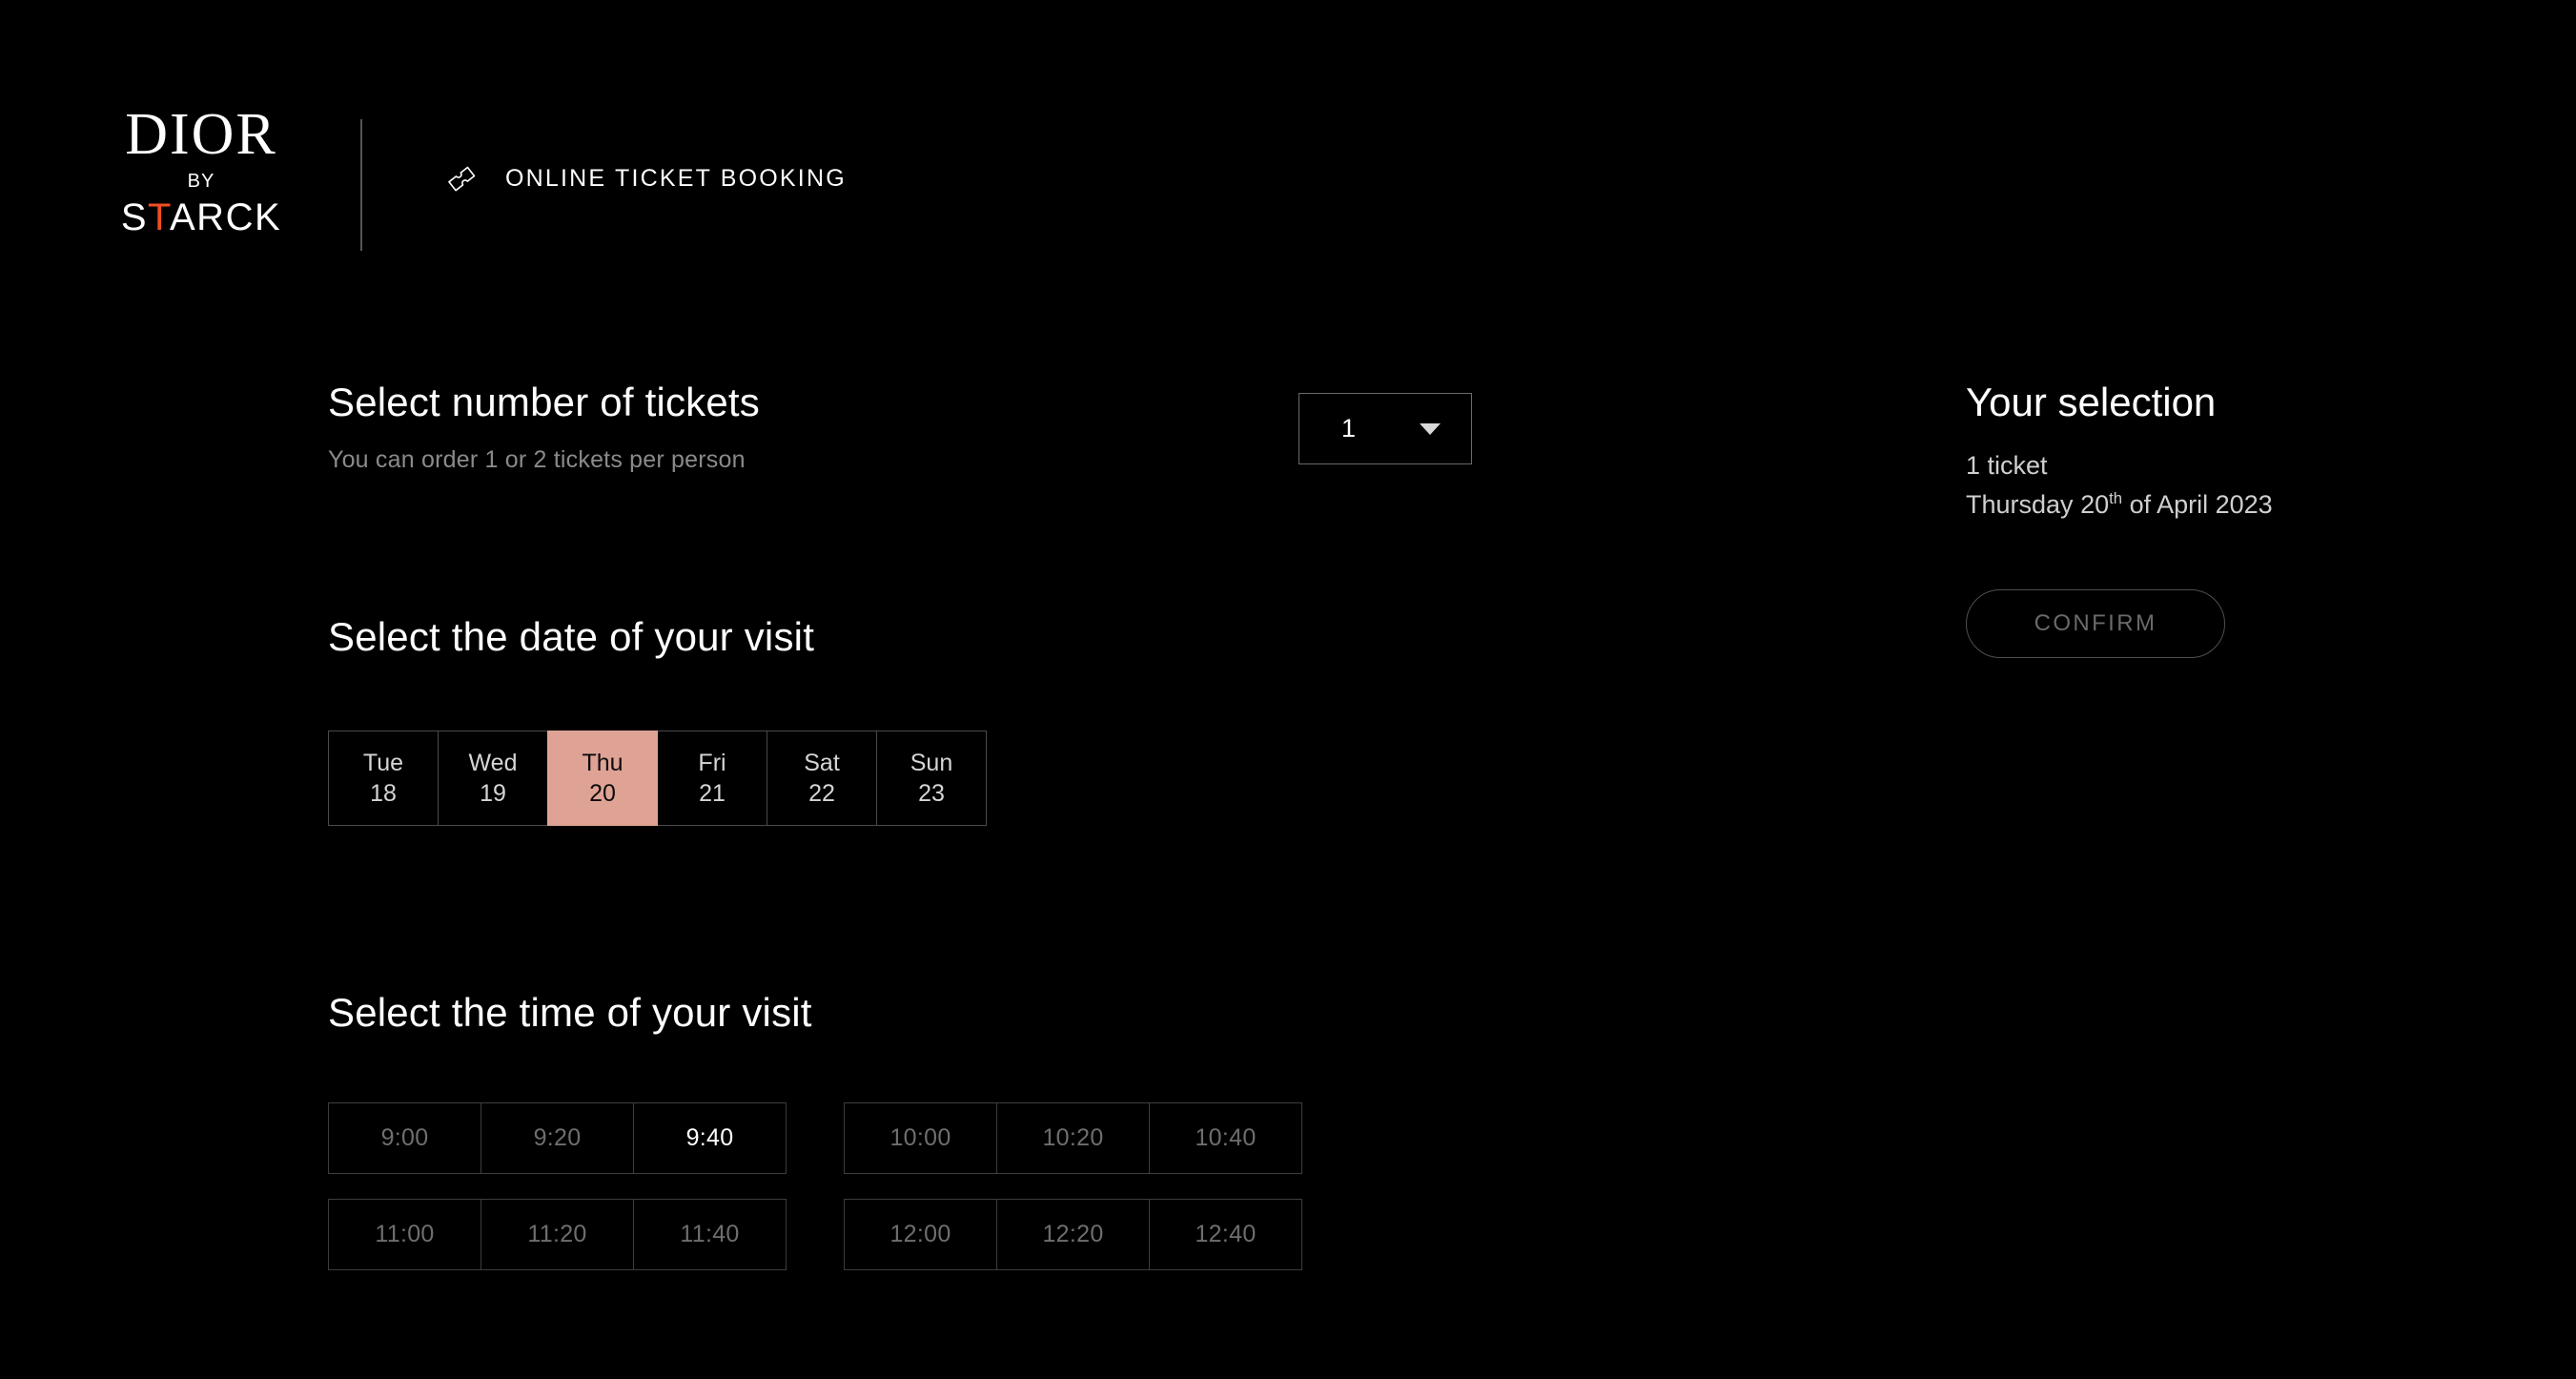  Describe the element at coordinates (2007, 466) in the screenshot. I see `selection-ticket-count: 1 ticket` at that location.